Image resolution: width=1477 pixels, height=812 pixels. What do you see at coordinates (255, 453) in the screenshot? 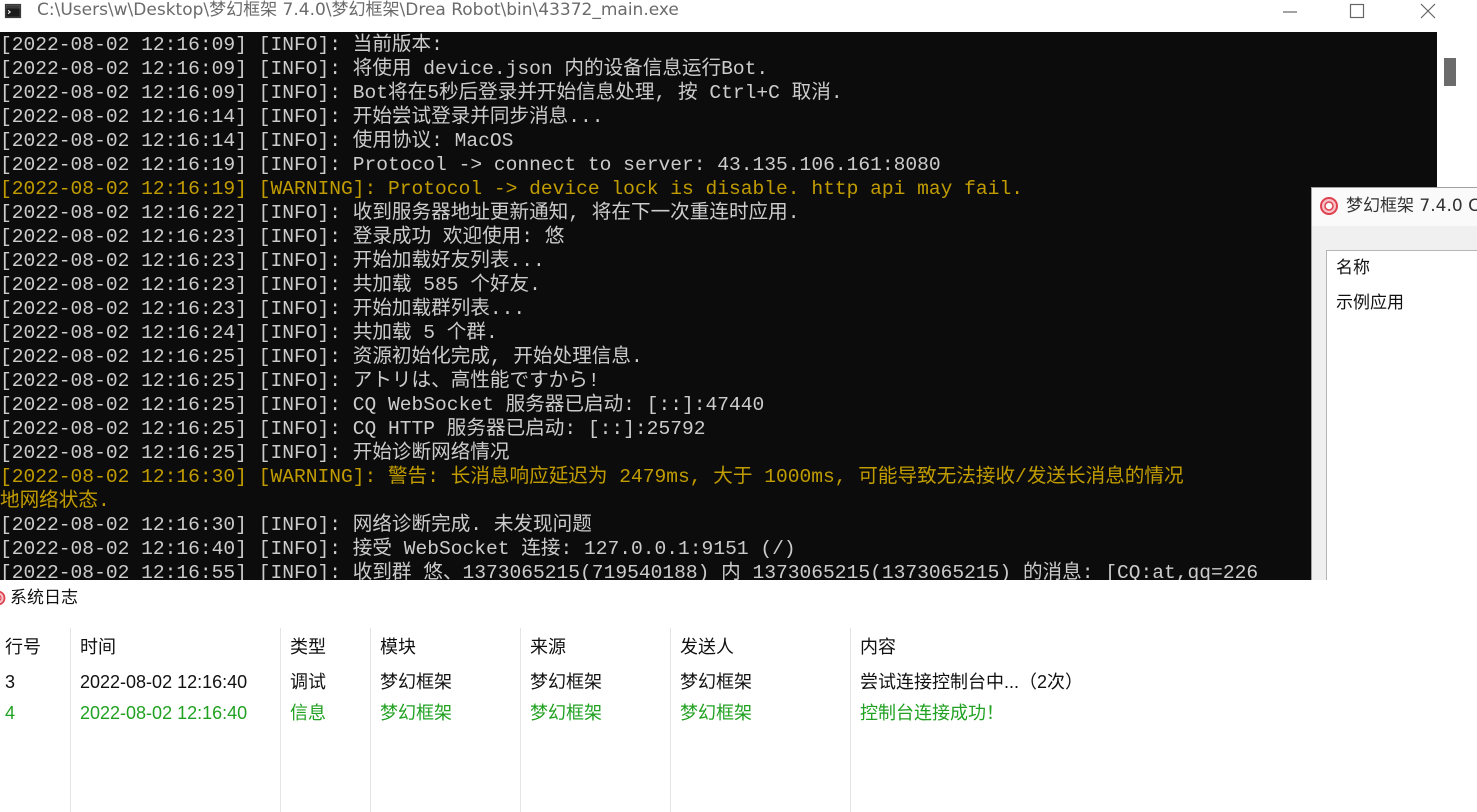
I see `console-line: [2022-08-02 12:16:25] [INFO]: 开始诊断网络情况` at bounding box center [255, 453].